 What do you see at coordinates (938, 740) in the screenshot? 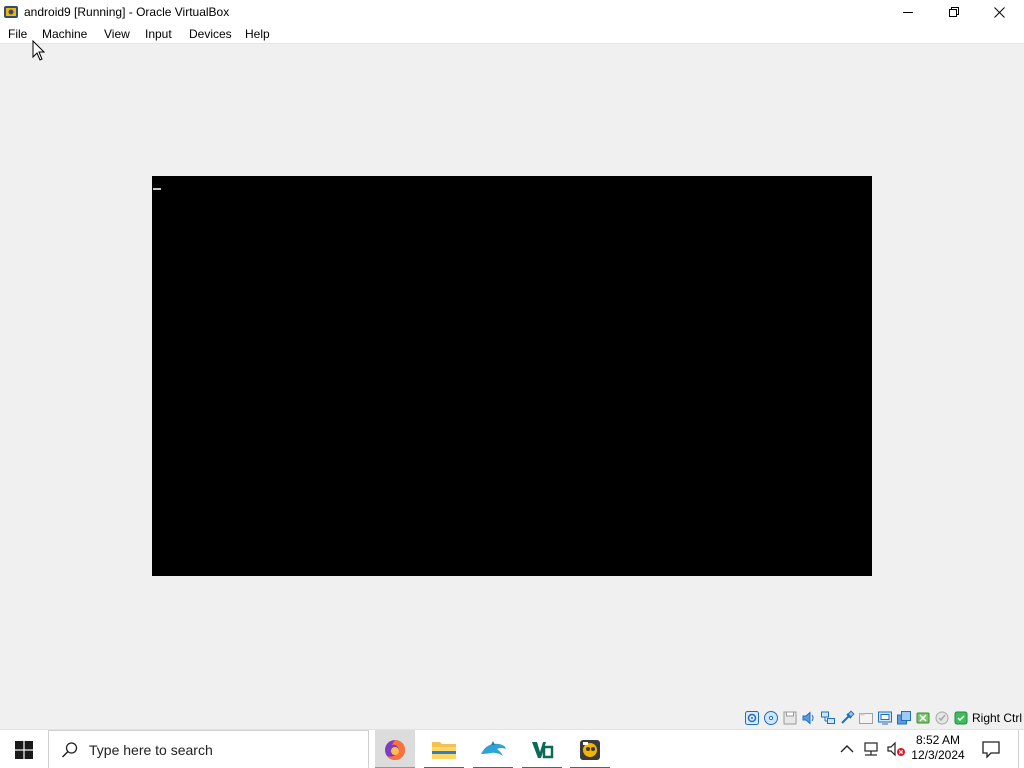
I see `clock-time: 8:52 AM` at bounding box center [938, 740].